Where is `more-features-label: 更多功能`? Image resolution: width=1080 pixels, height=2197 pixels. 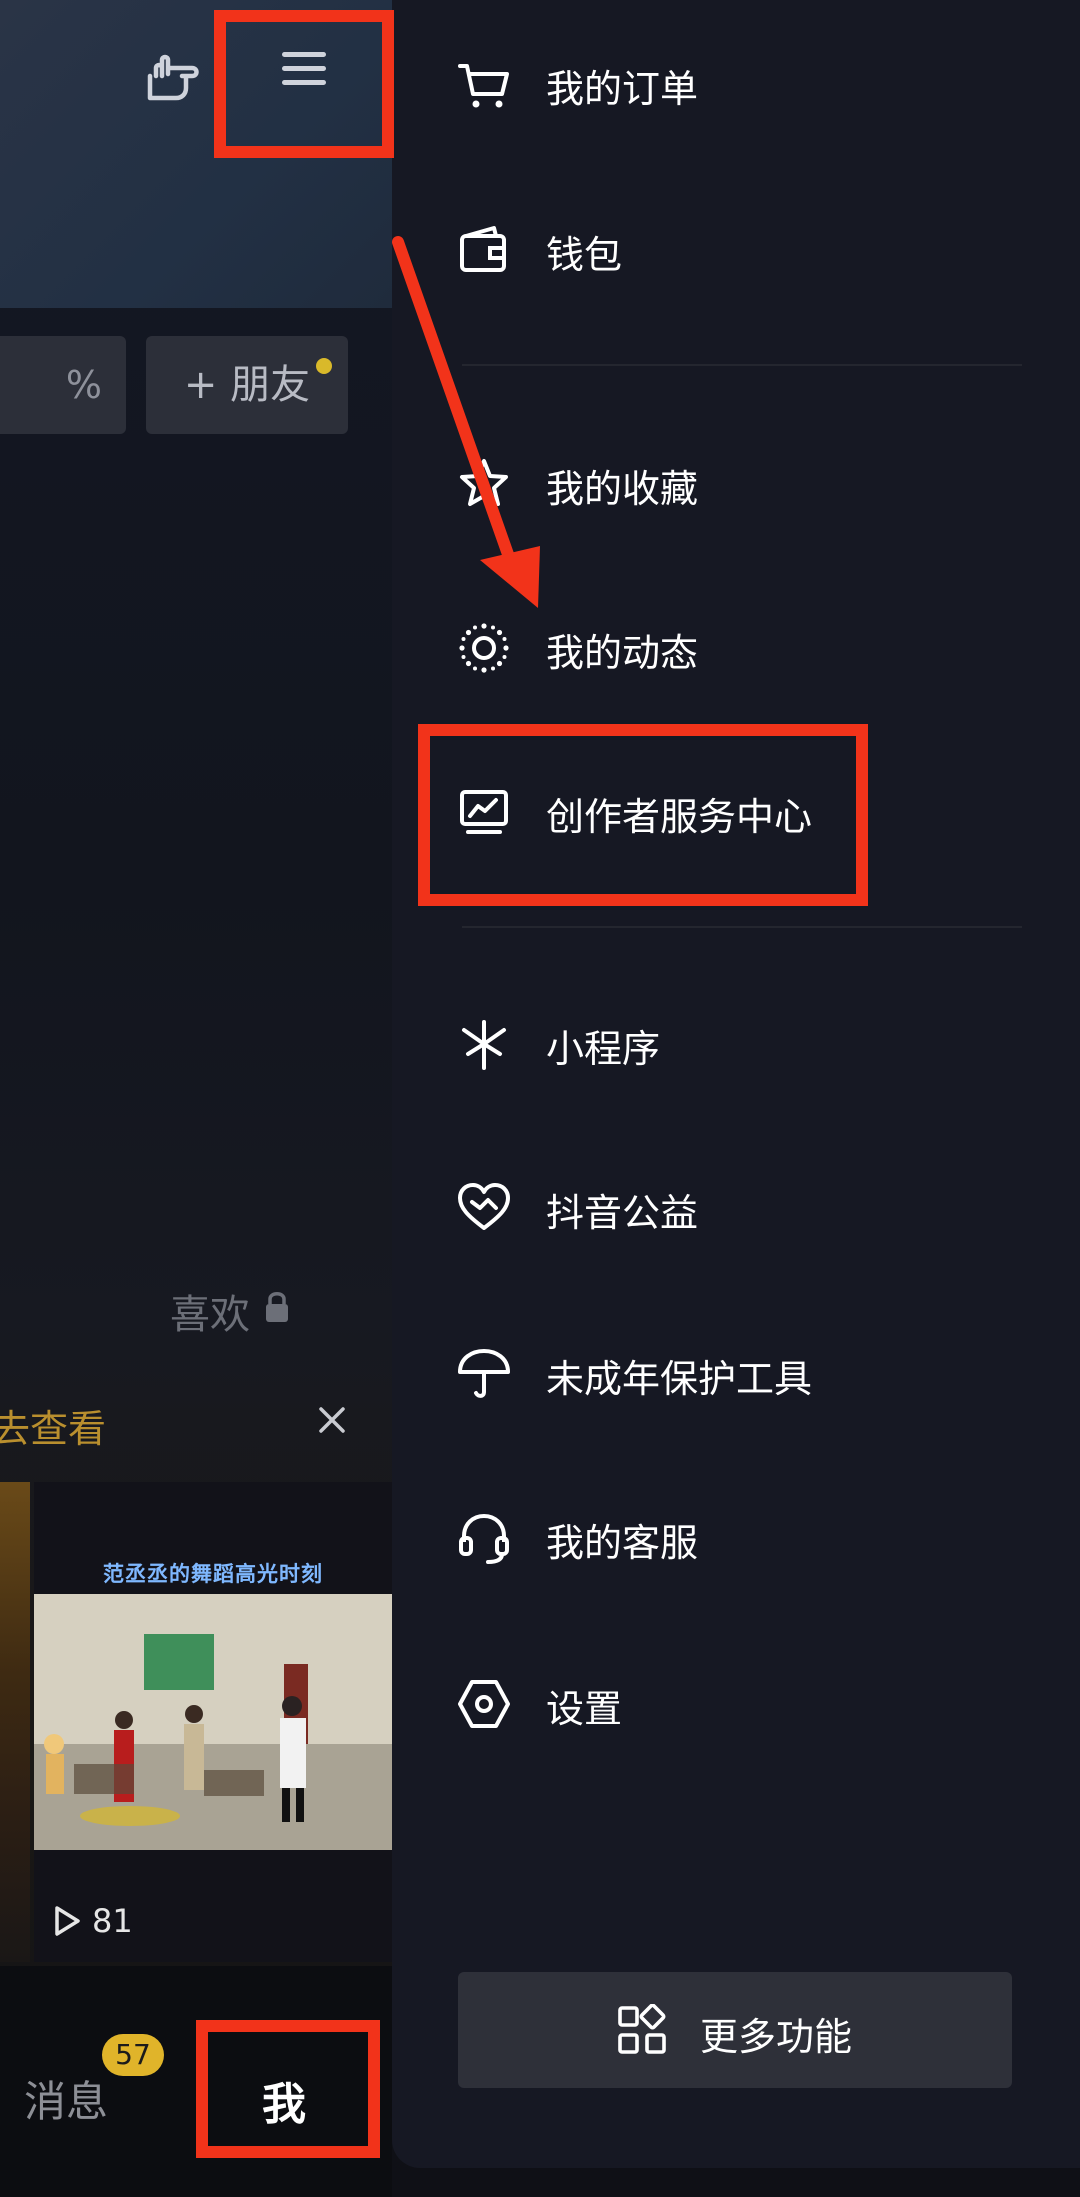 more-features-label: 更多功能 is located at coordinates (776, 2037).